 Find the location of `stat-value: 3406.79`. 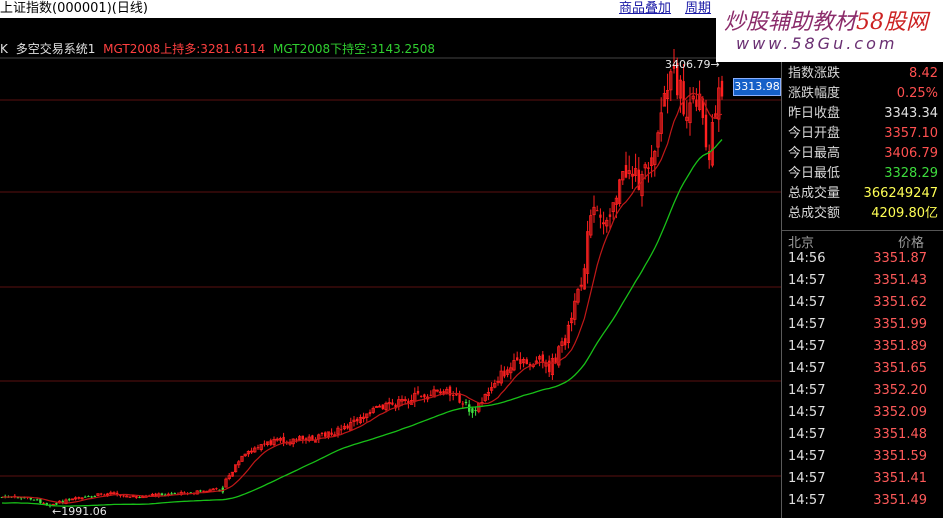

stat-value: 3406.79 is located at coordinates (911, 153).